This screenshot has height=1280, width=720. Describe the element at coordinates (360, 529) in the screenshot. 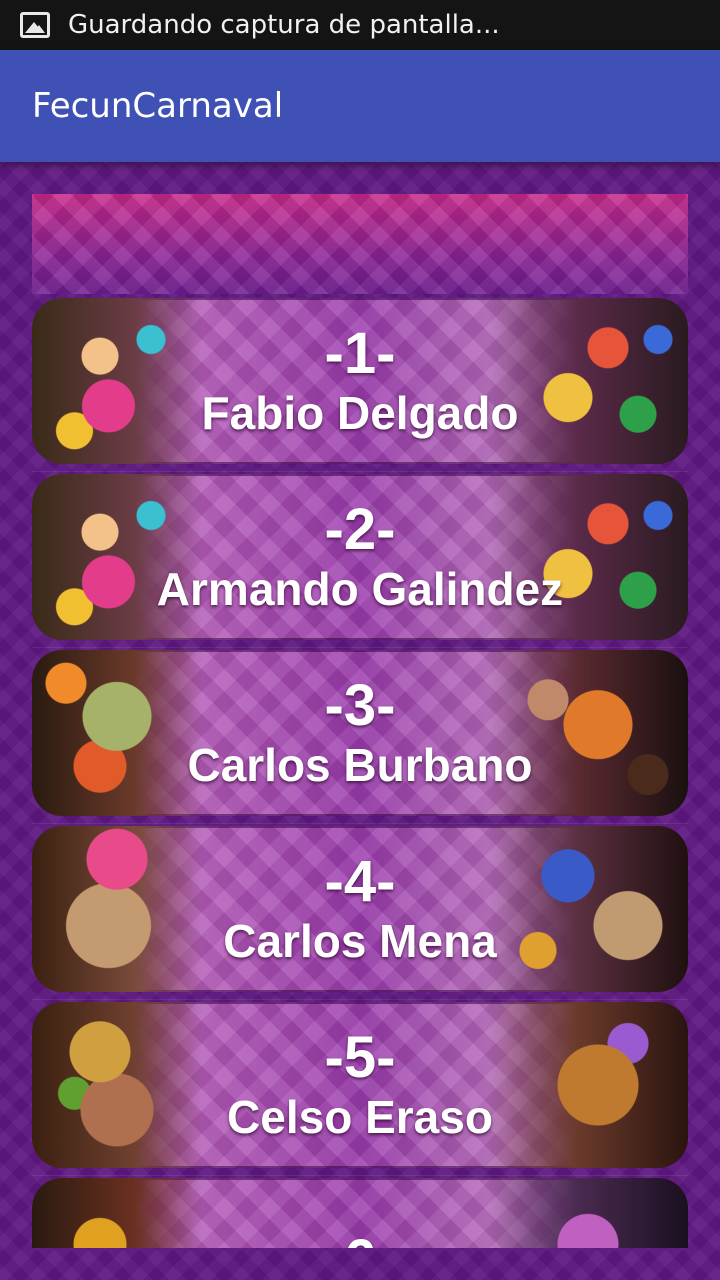

I see `item-number: -2-` at that location.